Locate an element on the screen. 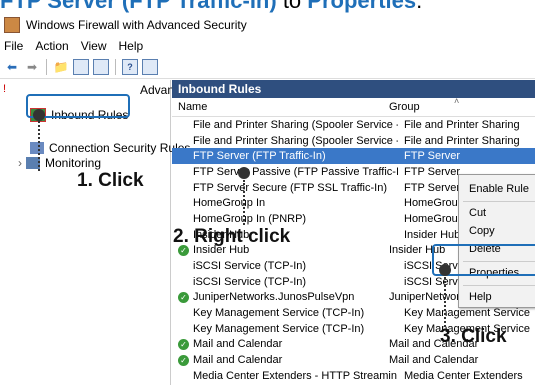 This screenshot has height=385, width=535. step2-label: 2. Right click is located at coordinates (232, 236).